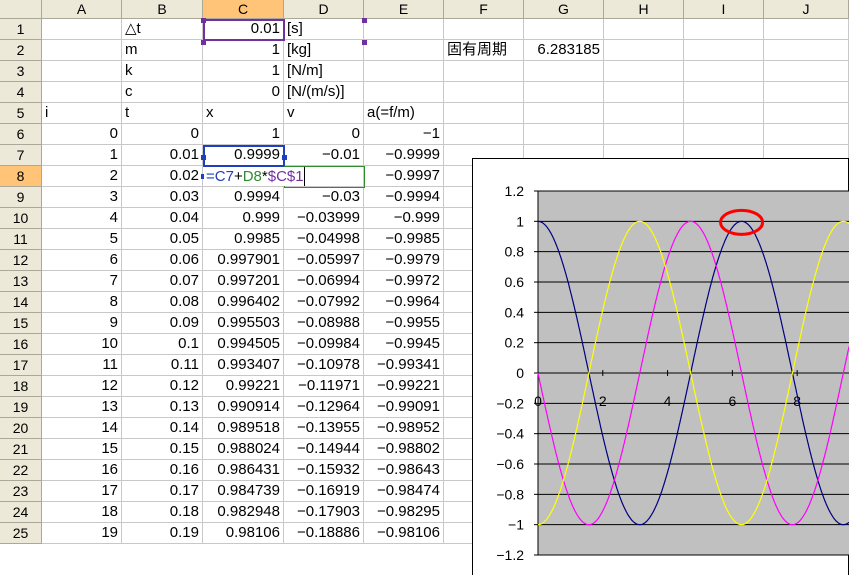 The image size is (849, 575). What do you see at coordinates (243, 71) in the screenshot?
I see `cell-c3: 1` at bounding box center [243, 71].